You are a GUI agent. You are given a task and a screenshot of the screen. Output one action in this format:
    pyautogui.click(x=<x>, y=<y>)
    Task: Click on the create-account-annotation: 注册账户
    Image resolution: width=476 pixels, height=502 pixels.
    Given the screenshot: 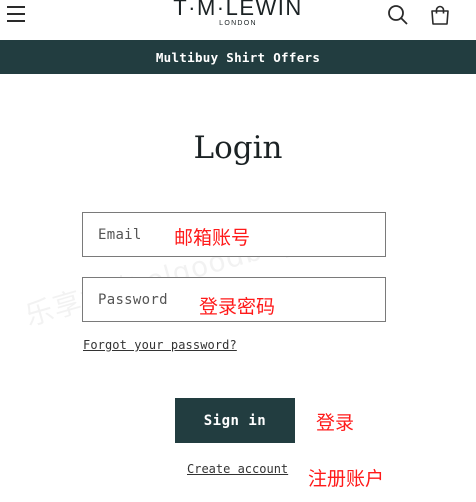 What is the action you would take?
    pyautogui.click(x=346, y=479)
    